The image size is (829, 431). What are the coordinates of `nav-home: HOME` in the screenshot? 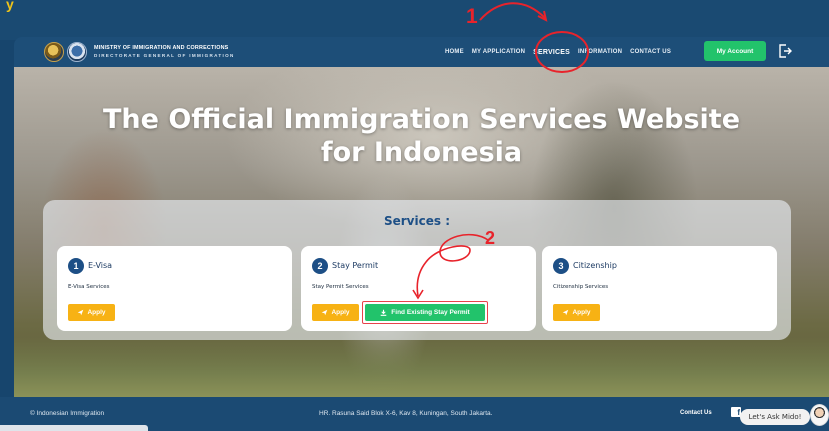 It's located at (454, 52).